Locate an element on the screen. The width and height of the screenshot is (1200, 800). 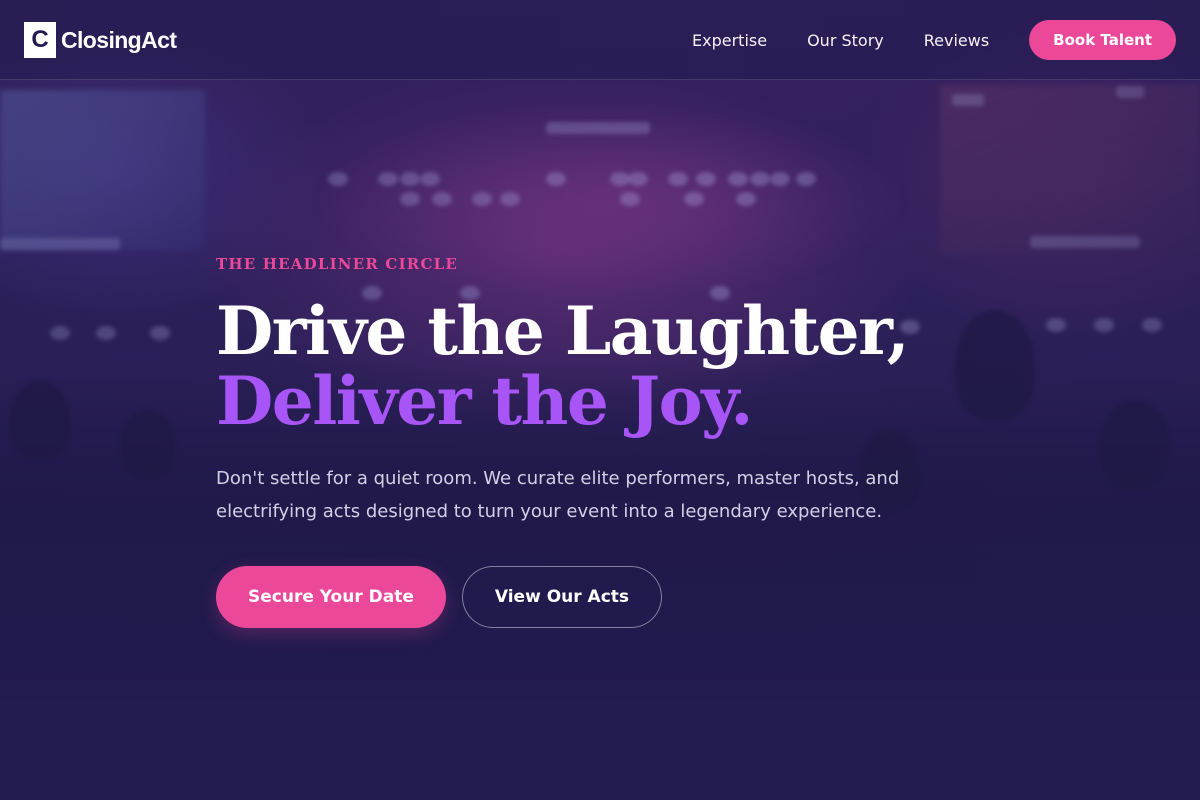
hero-headline: Drive the Laughter, Deliver the Joy. is located at coordinates (596, 366).